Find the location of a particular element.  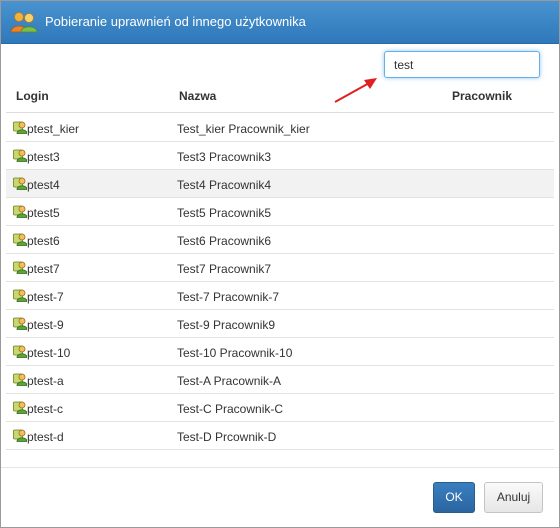

table-row: ptest6 Test6 Pracownik6 is located at coordinates (280, 240).